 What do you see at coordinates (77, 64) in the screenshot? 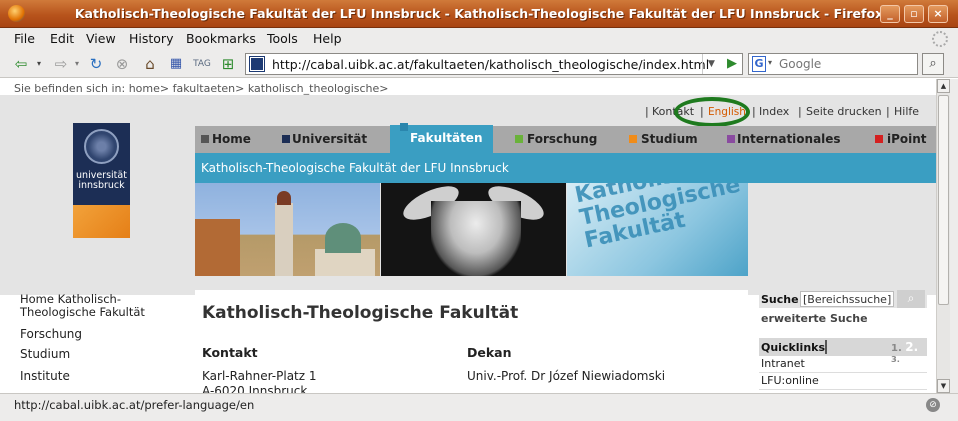
I see `forward-history-dropdown: ▾` at bounding box center [77, 64].